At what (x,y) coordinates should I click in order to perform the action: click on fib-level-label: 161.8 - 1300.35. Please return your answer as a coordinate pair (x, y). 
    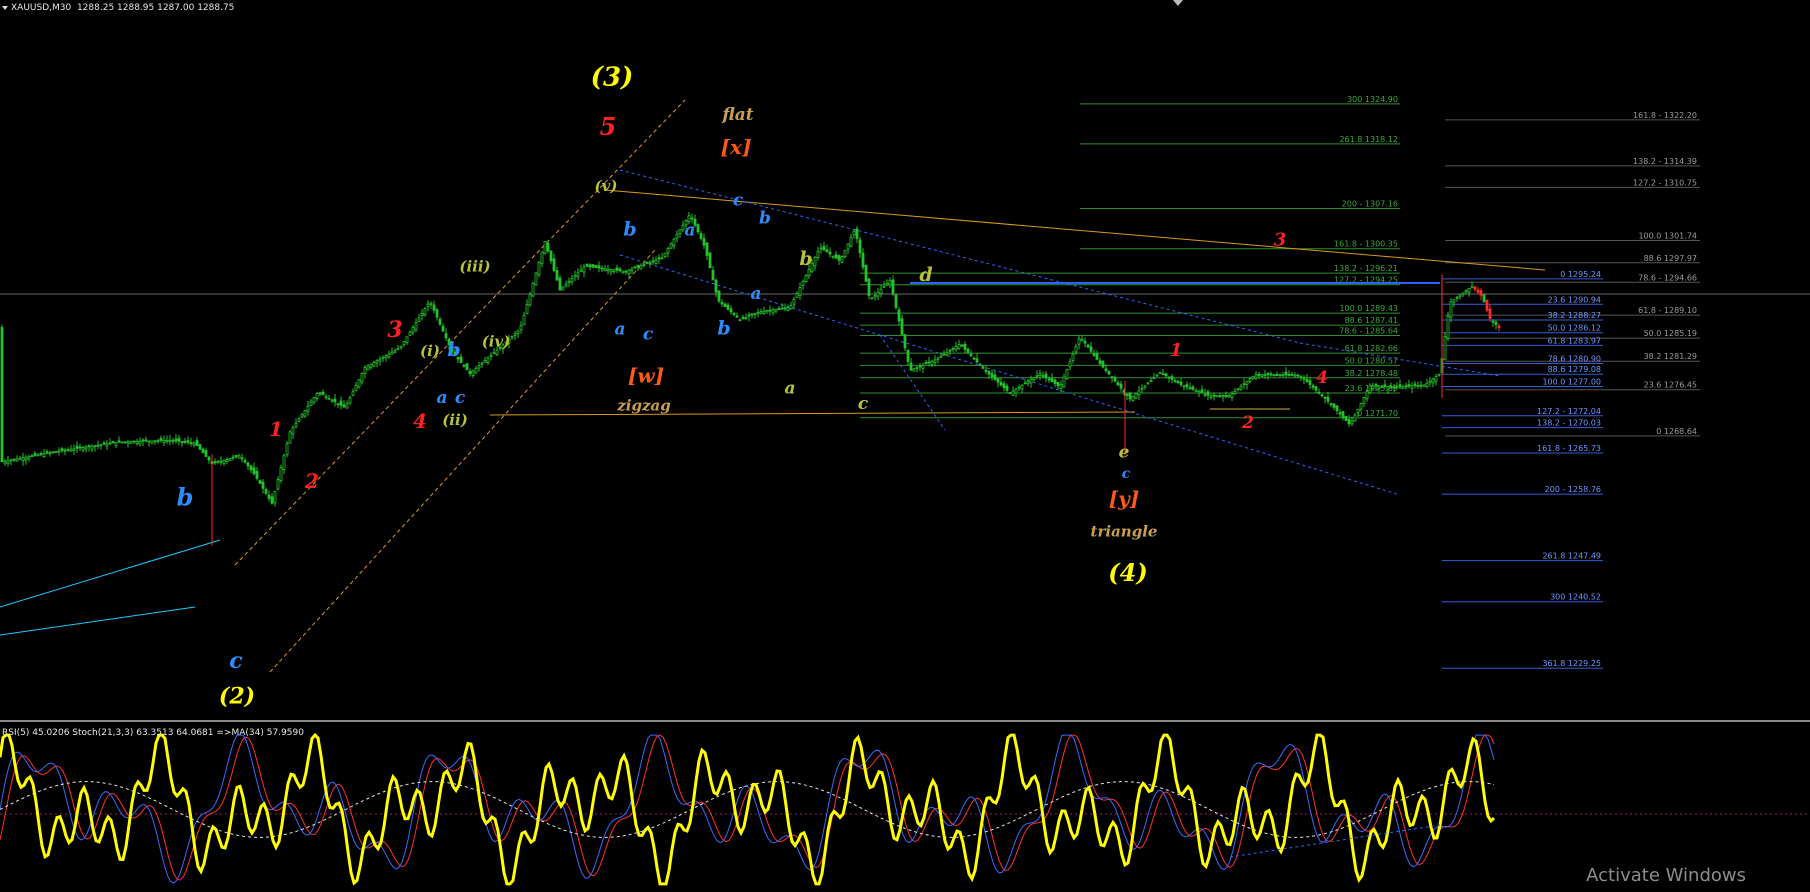
    Looking at the image, I should click on (1366, 244).